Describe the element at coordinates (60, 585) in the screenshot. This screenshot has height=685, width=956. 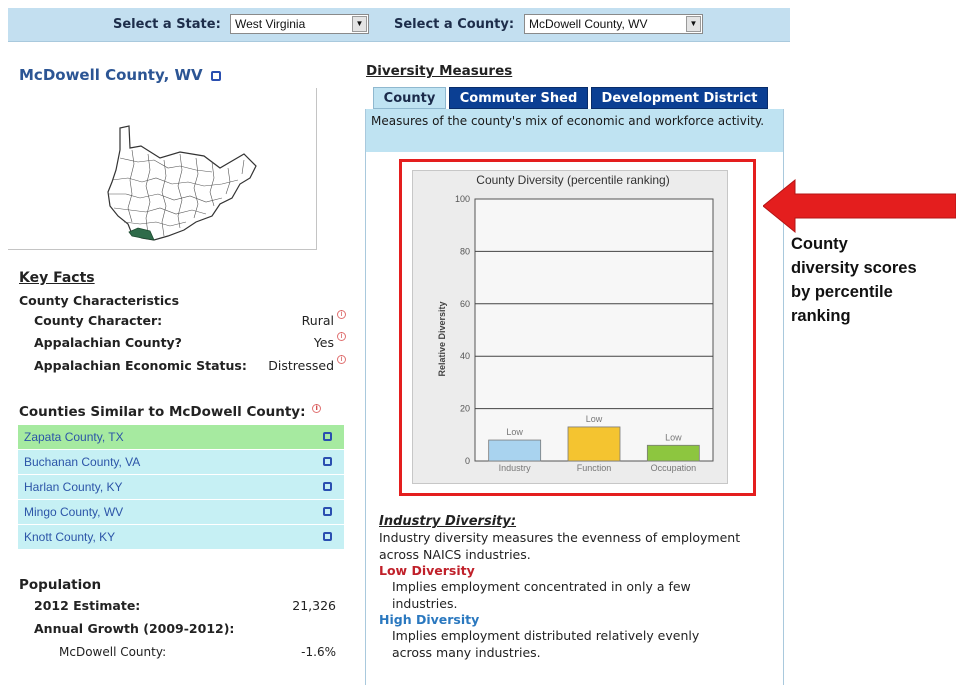
I see `population-heading: Population` at that location.